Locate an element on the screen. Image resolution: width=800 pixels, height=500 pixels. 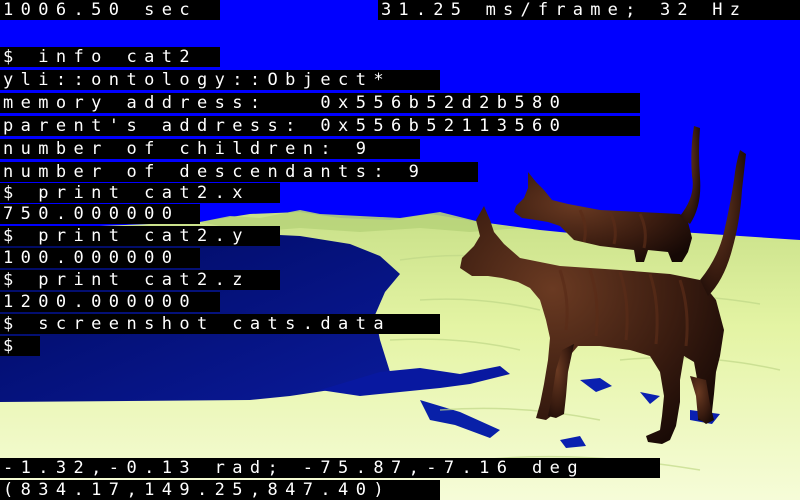
console-line: $ print cat2.x is located at coordinates (140, 193).